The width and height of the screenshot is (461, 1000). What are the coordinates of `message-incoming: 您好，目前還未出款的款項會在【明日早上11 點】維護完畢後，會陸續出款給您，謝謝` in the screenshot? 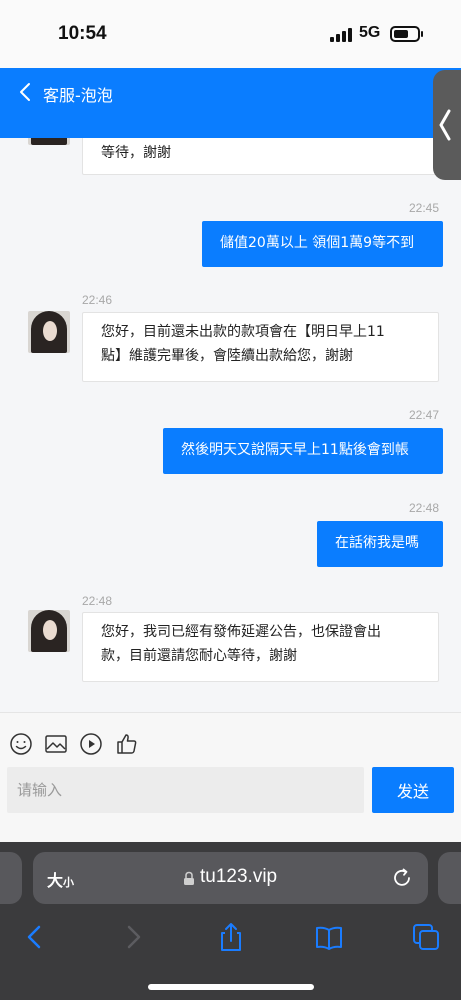 It's located at (260, 347).